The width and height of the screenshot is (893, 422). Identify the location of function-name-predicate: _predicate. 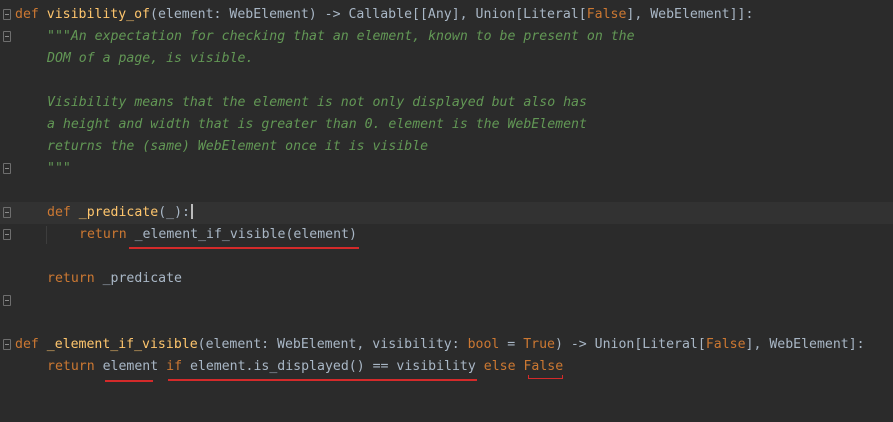
(118, 212).